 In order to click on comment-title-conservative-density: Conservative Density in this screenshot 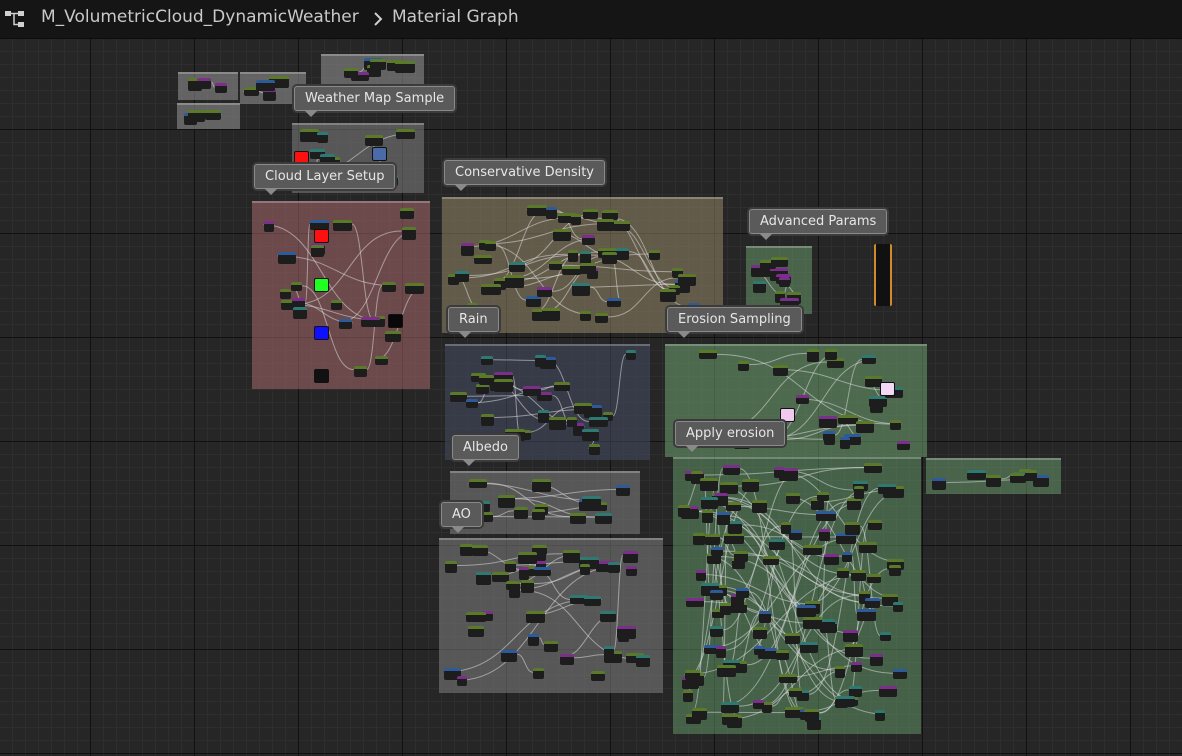, I will do `click(525, 175)`.